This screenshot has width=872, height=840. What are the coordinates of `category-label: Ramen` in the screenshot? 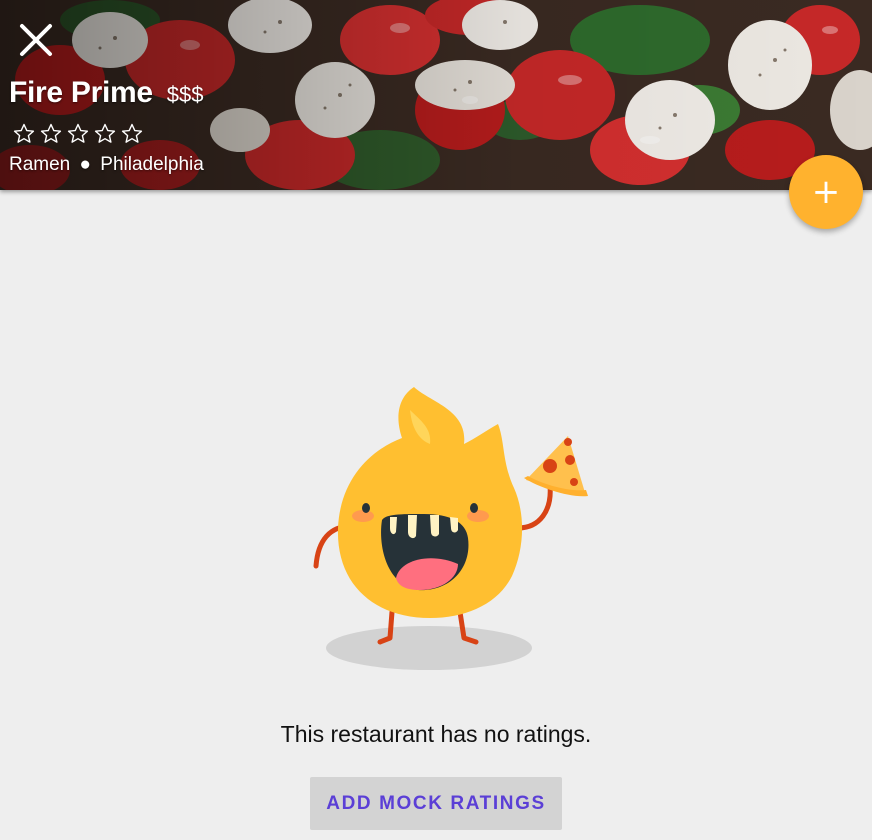 It's located at (40, 164).